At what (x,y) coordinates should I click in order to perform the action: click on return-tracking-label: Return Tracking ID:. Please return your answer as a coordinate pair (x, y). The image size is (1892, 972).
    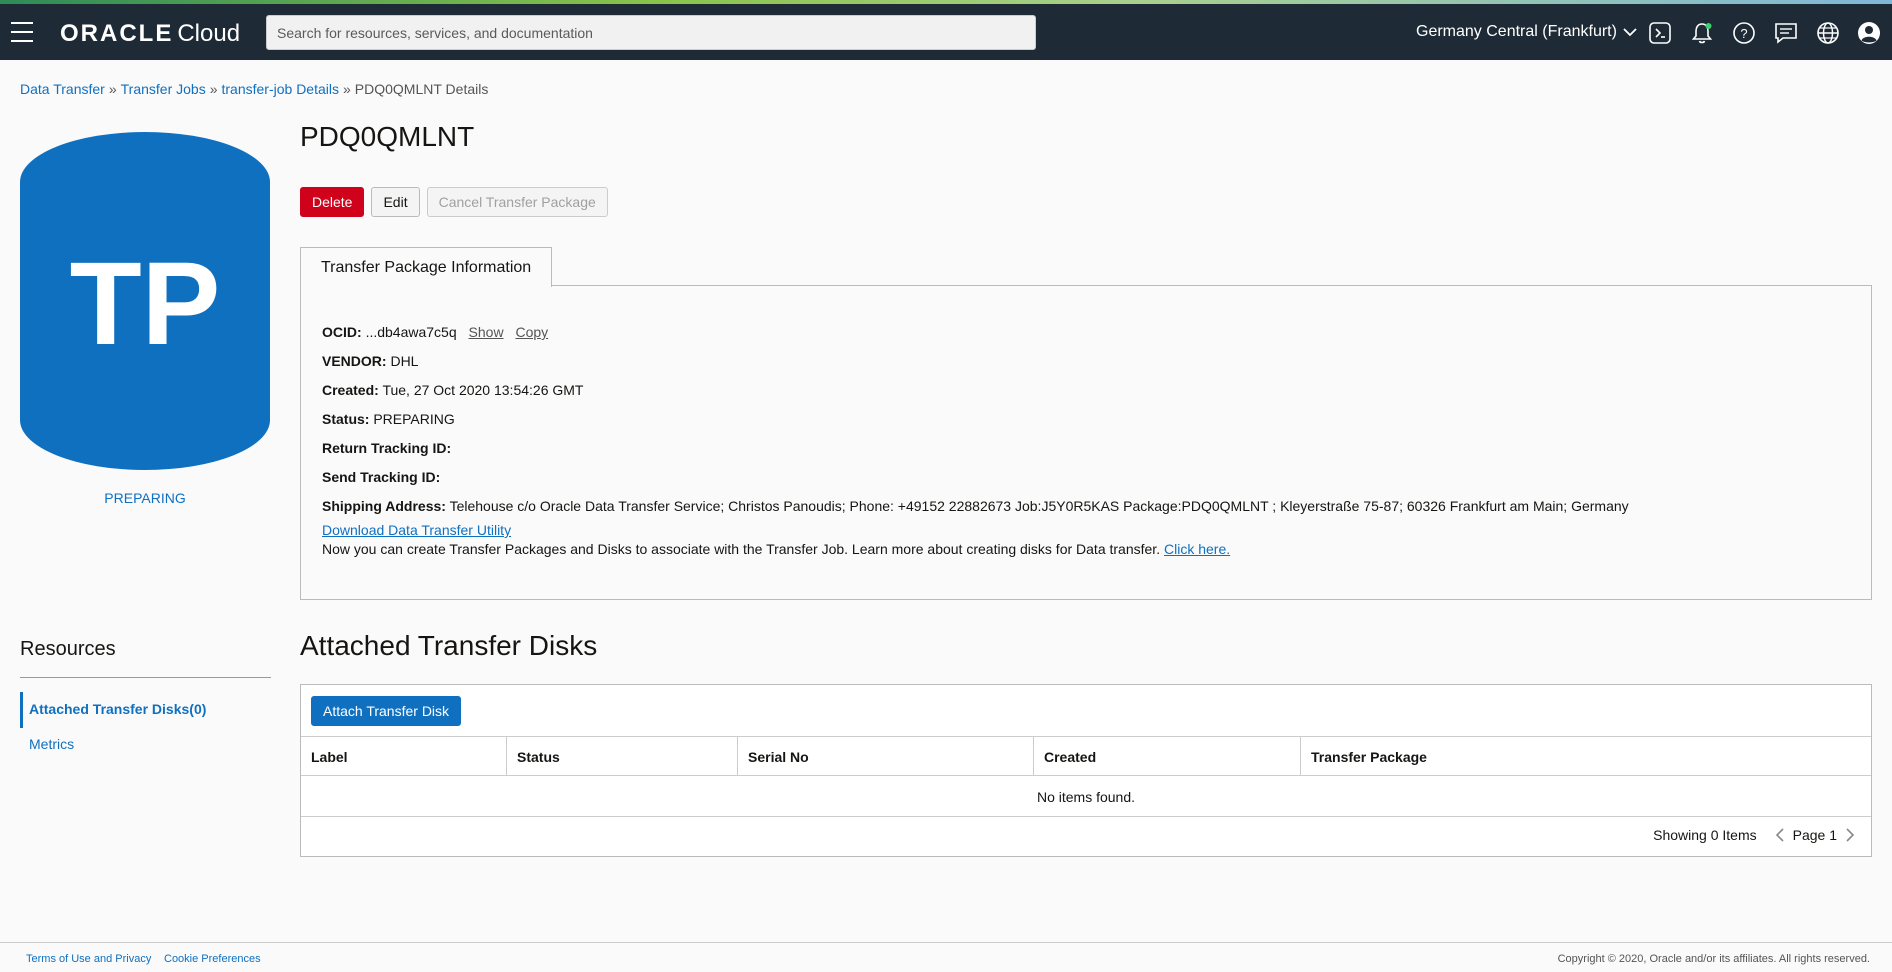
    Looking at the image, I should click on (387, 448).